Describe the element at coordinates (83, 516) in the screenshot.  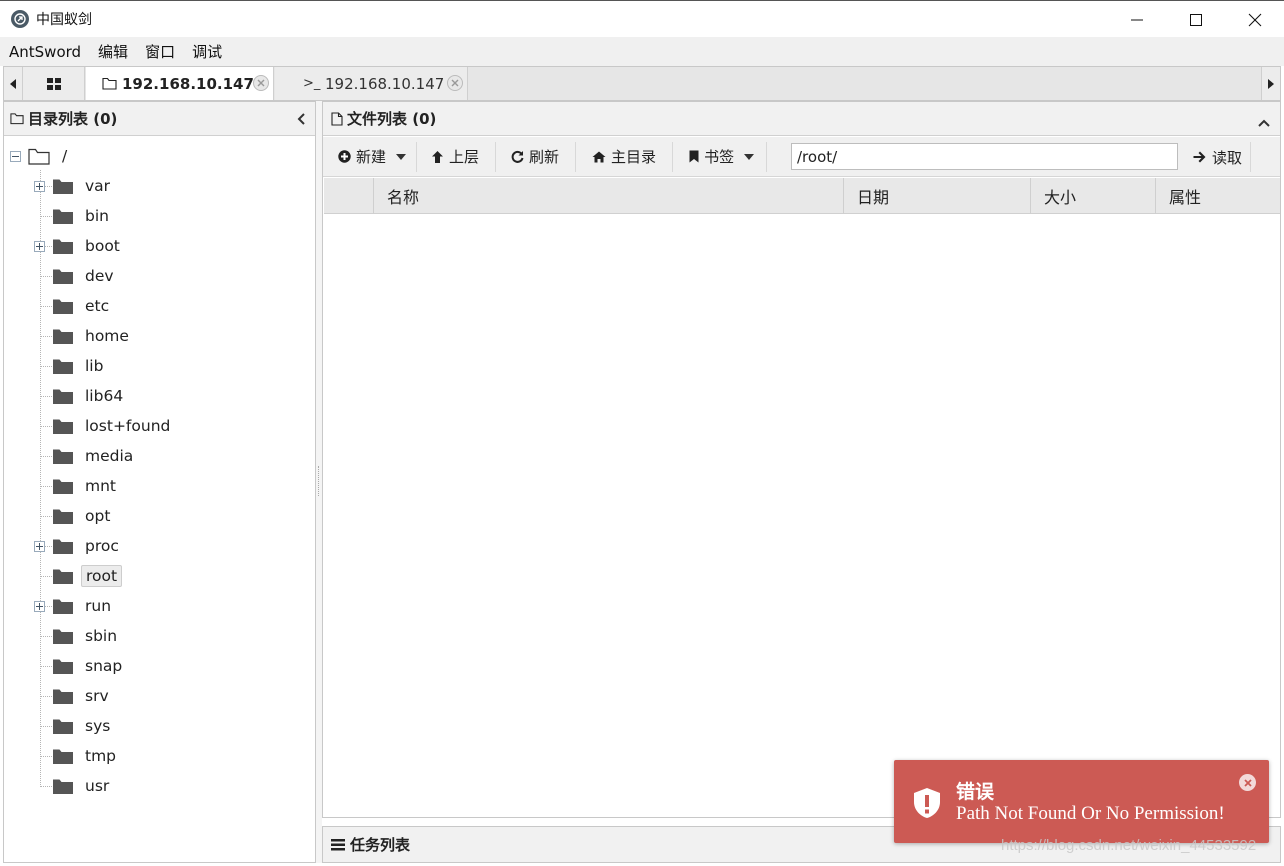
I see `tree-item-opt: opt` at that location.